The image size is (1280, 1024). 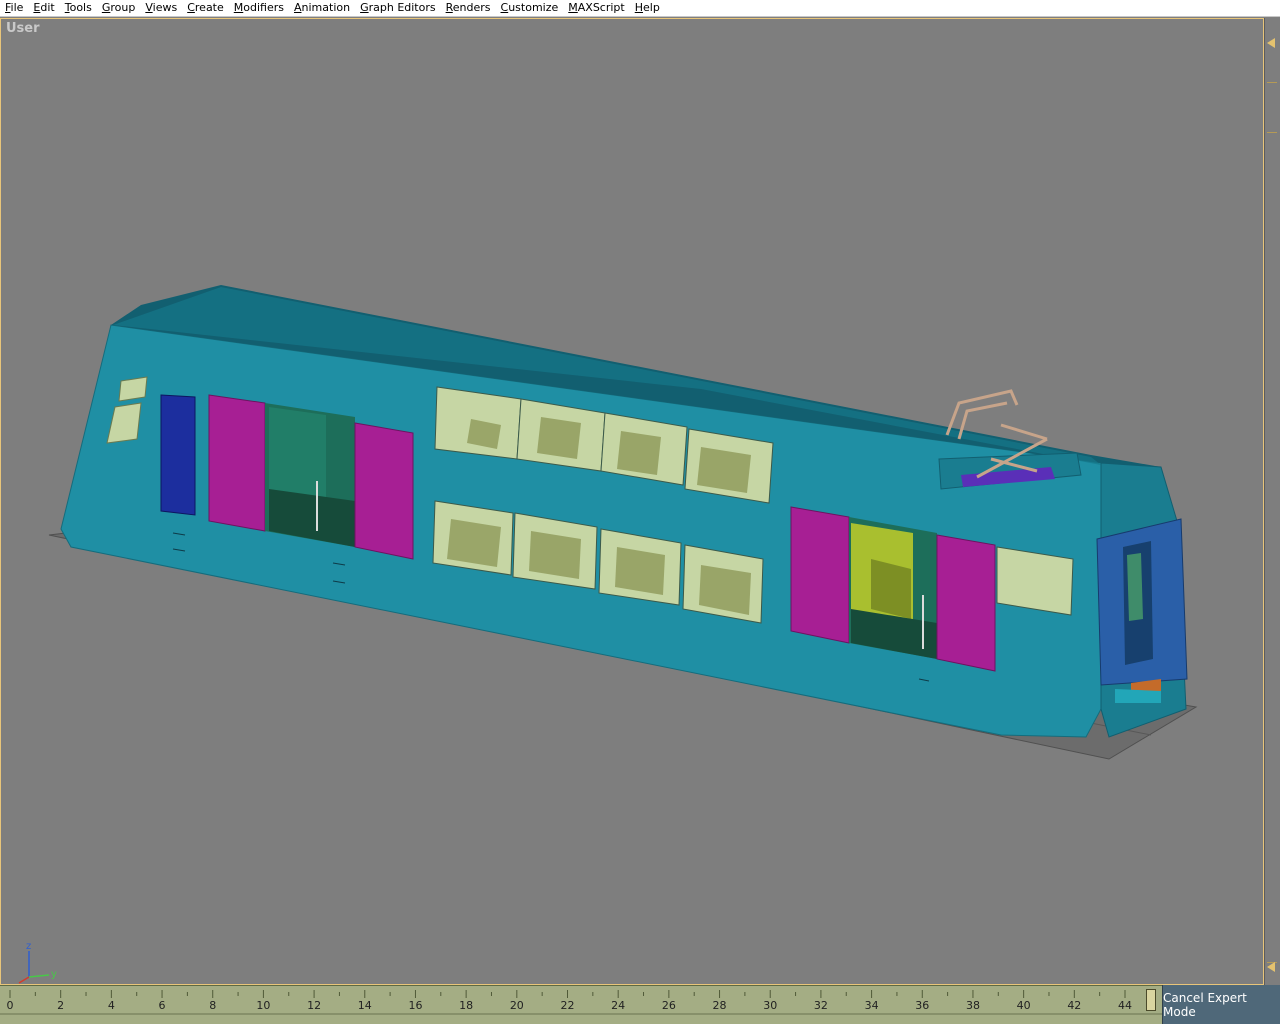 I want to click on menu-item-accel: A, so click(x=297, y=7).